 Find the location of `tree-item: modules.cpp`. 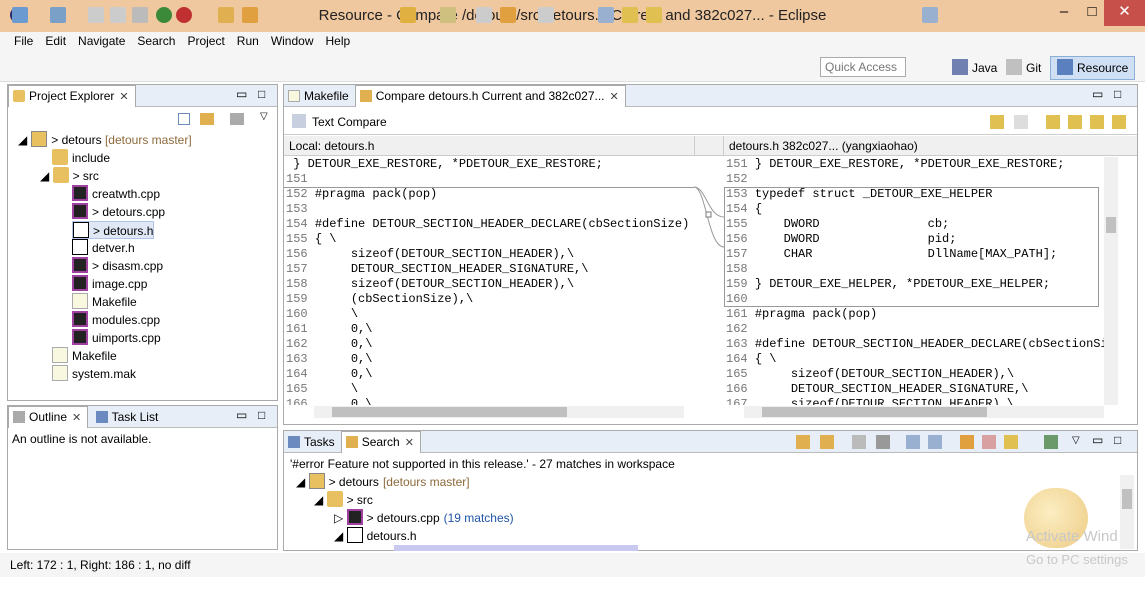

tree-item: modules.cpp is located at coordinates (116, 320).